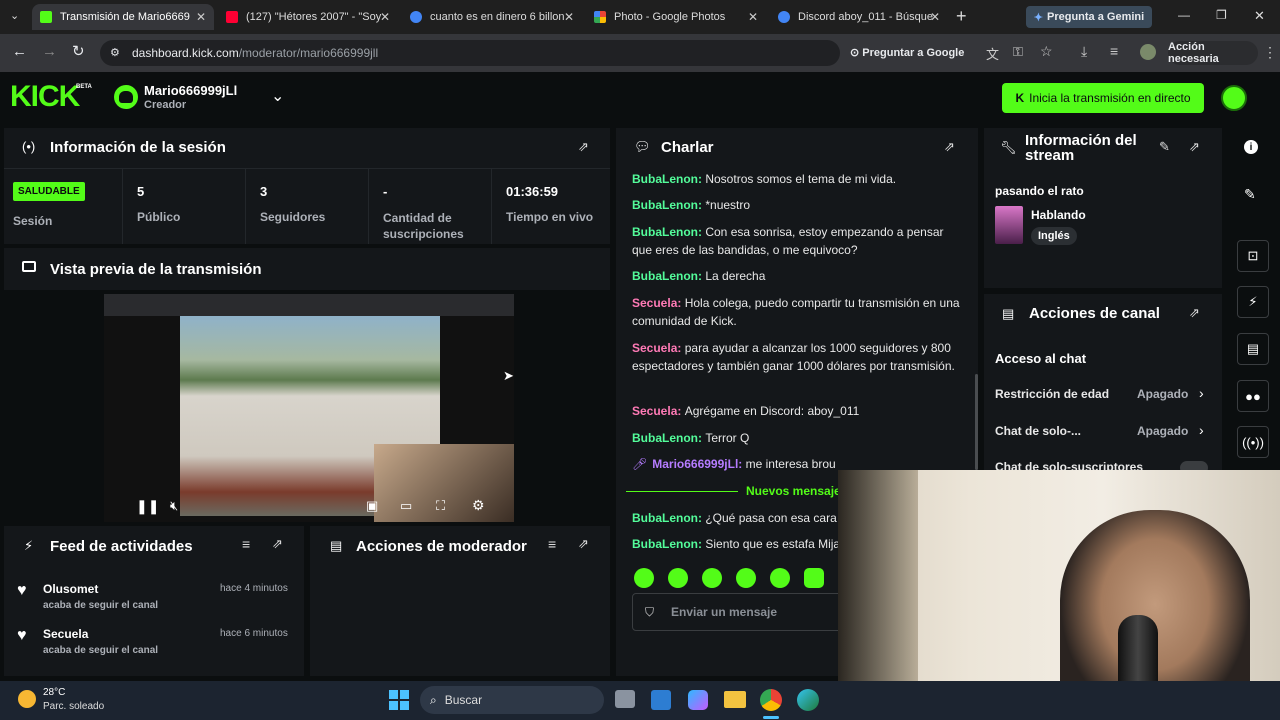 This screenshot has height=720, width=1280. Describe the element at coordinates (406, 506) in the screenshot. I see `theater-icon: ▭` at that location.